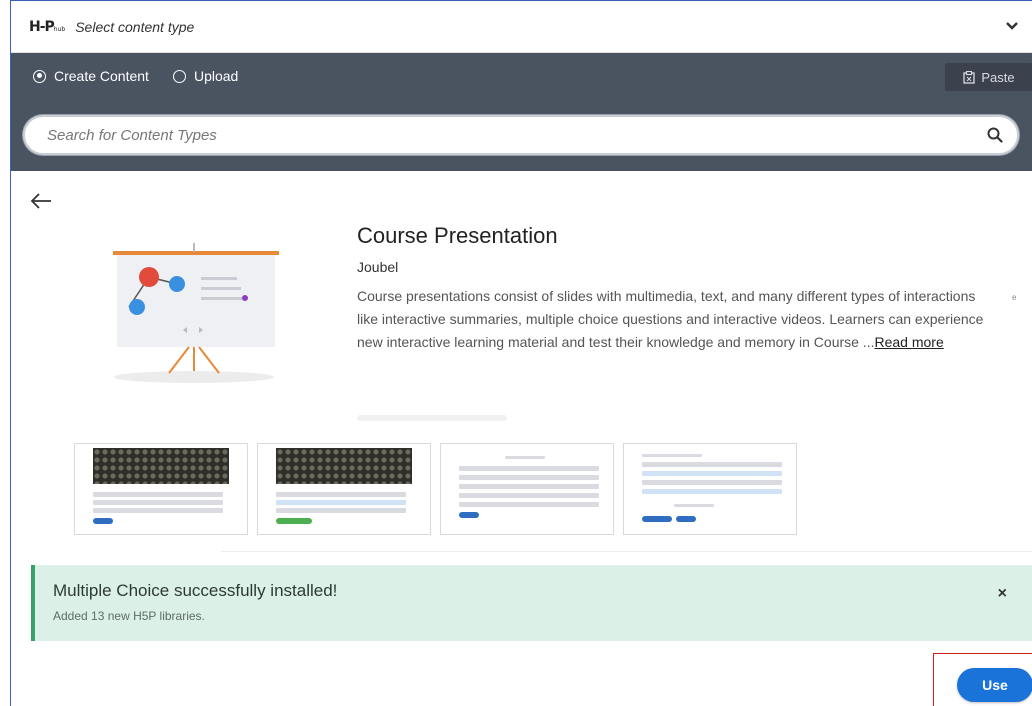 Image resolution: width=1032 pixels, height=706 pixels. Describe the element at coordinates (432, 418) in the screenshot. I see `faint-divider` at that location.